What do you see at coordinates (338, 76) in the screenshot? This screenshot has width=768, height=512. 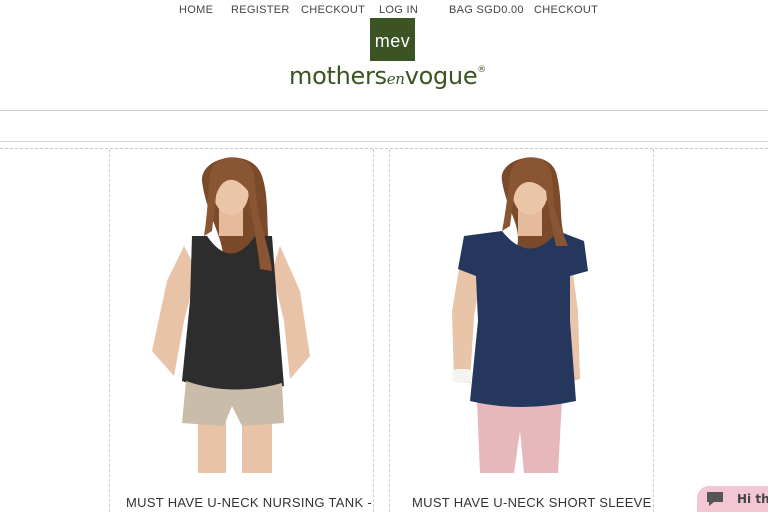 I see `logo-word-mothers: mothers` at bounding box center [338, 76].